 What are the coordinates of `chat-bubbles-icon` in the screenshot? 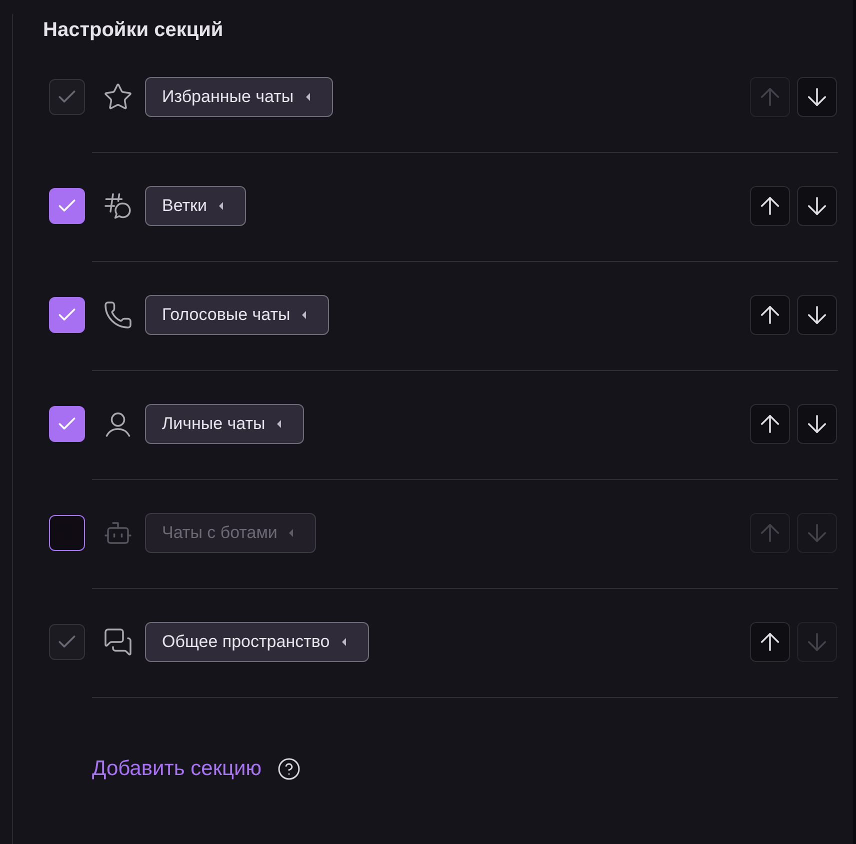 It's located at (118, 642).